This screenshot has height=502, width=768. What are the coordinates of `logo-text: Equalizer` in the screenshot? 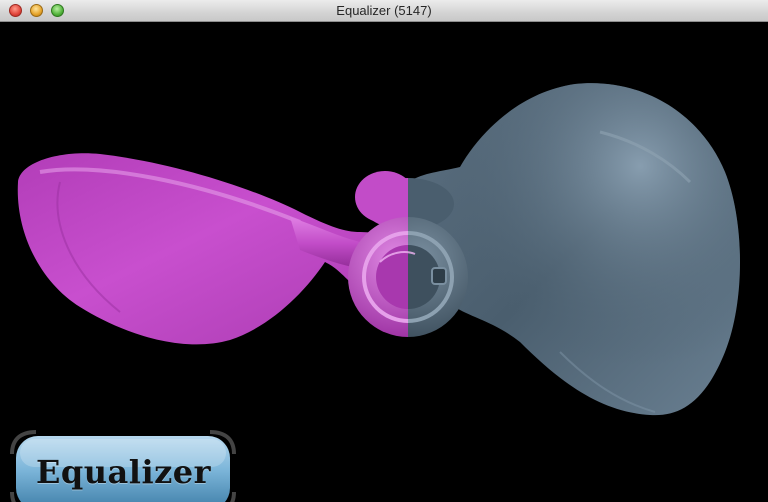 It's located at (123, 472).